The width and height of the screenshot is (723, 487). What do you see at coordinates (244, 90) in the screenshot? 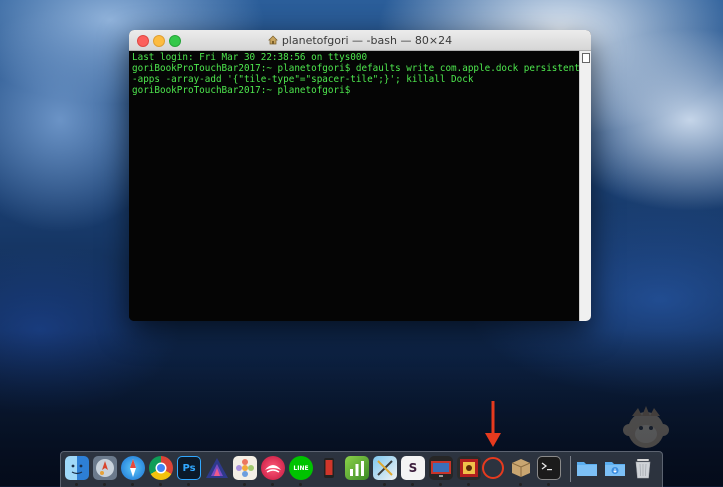
I see `terminal-line: goriBookProTouchBar2017:~ planetofgori$` at bounding box center [244, 90].